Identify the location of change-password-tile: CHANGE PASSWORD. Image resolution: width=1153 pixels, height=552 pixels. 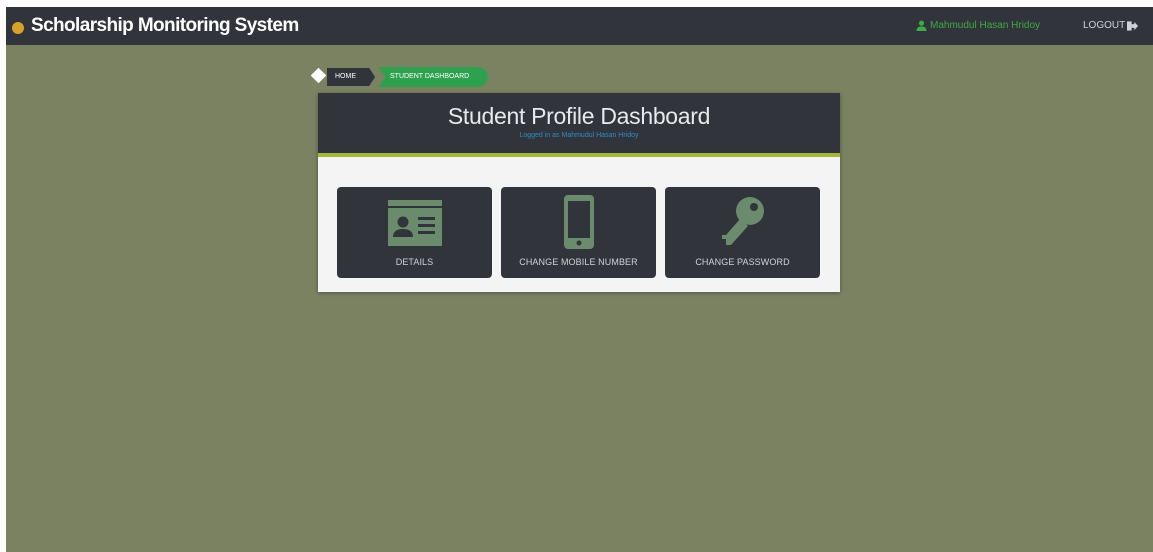
(742, 232).